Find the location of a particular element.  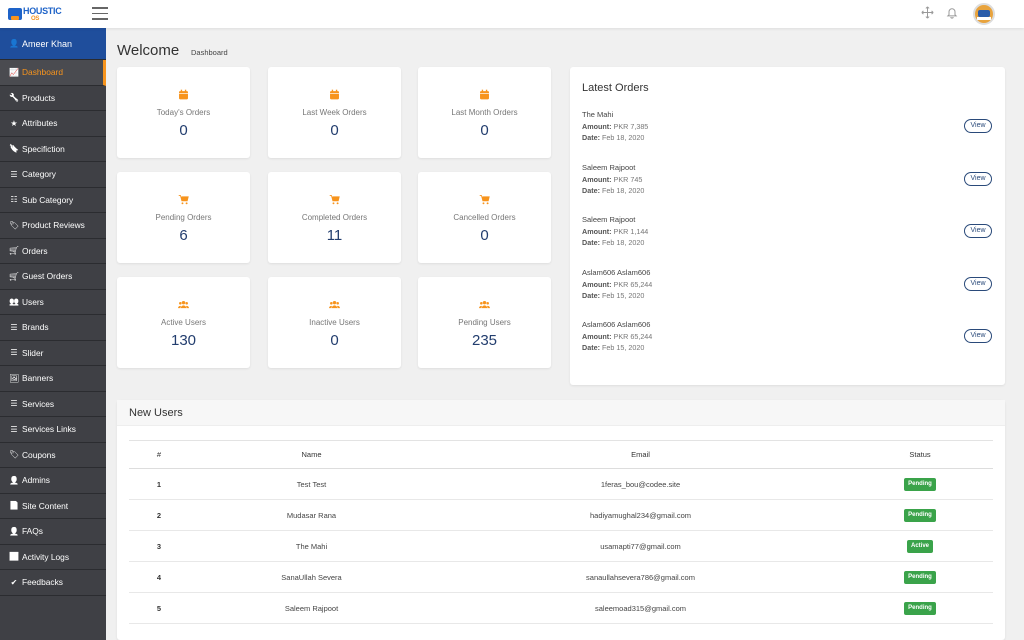

sidebar-item-label: Banners is located at coordinates (38, 378).